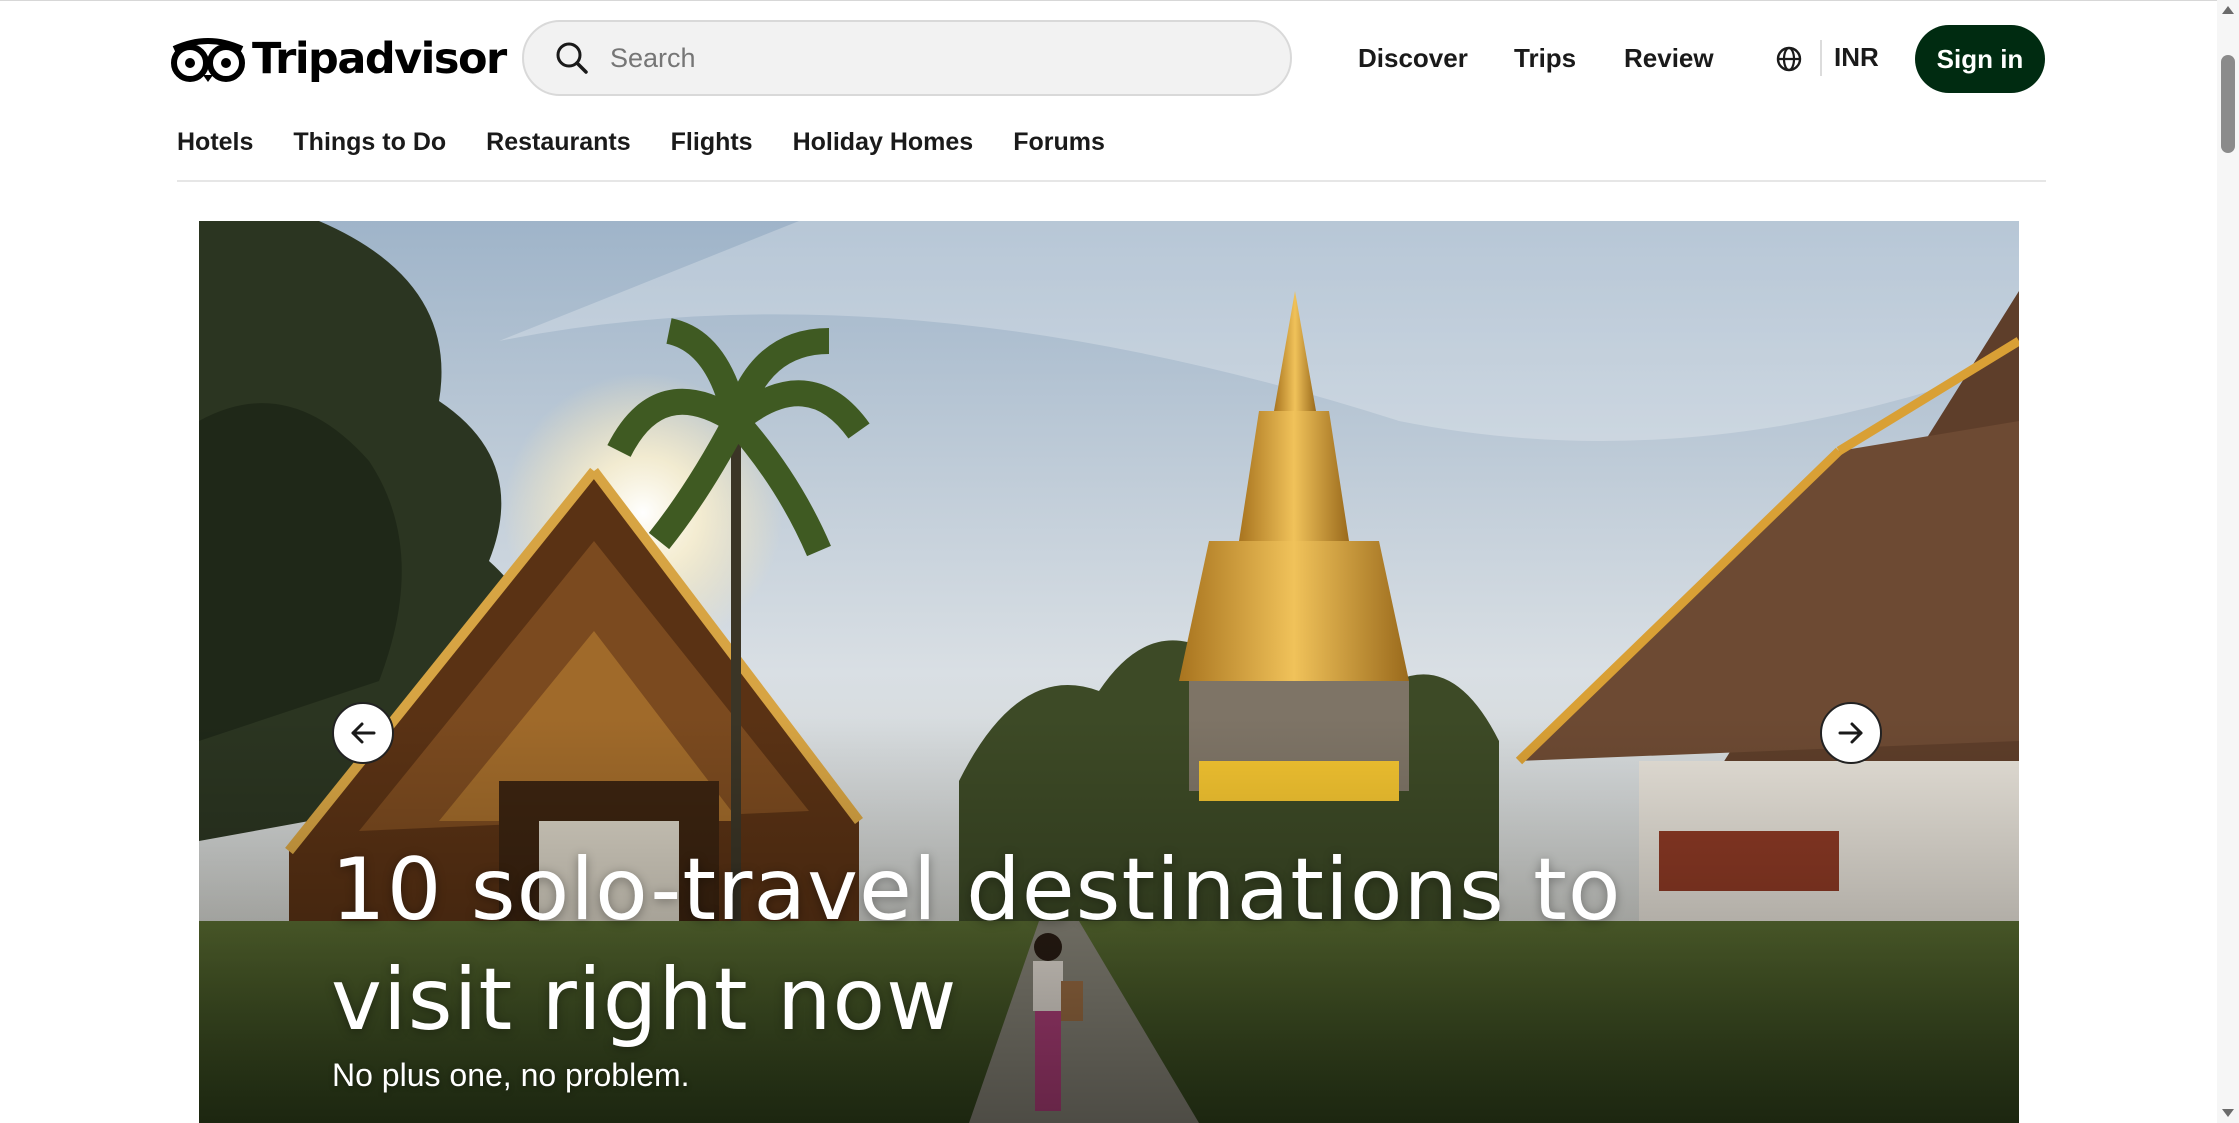 This screenshot has height=1123, width=2239. What do you see at coordinates (1545, 58) in the screenshot?
I see `nav-trips: Trips` at bounding box center [1545, 58].